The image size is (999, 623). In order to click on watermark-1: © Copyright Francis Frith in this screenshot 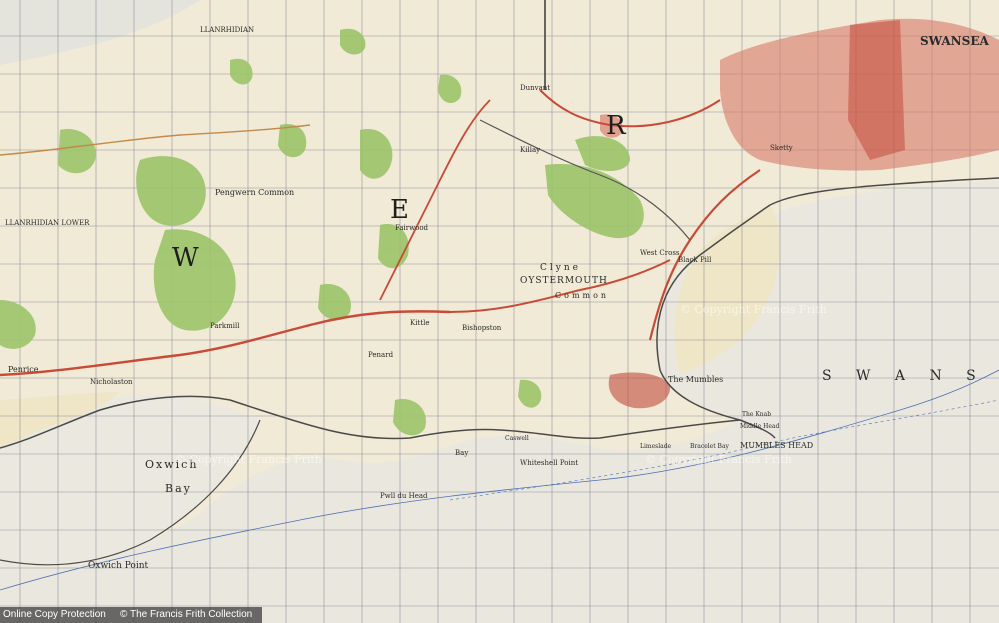, I will do `click(248, 459)`.